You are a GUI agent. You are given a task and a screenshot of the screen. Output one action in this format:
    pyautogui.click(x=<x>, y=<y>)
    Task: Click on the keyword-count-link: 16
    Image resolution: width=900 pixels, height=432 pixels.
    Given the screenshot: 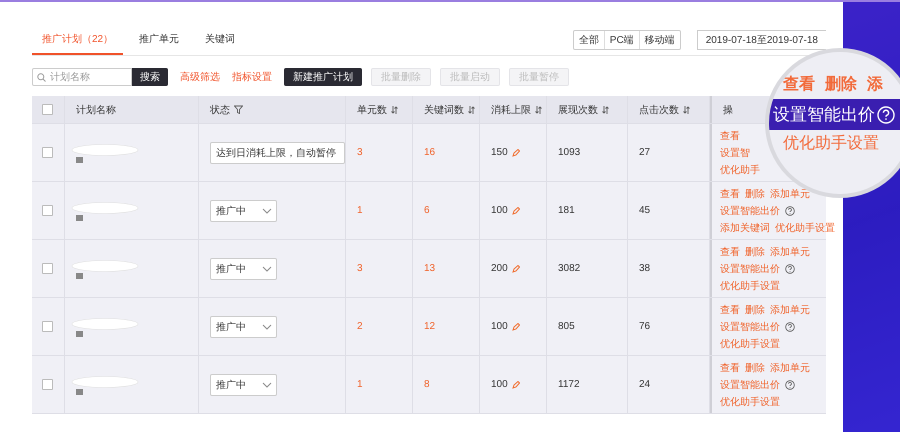 What is the action you would take?
    pyautogui.click(x=430, y=152)
    